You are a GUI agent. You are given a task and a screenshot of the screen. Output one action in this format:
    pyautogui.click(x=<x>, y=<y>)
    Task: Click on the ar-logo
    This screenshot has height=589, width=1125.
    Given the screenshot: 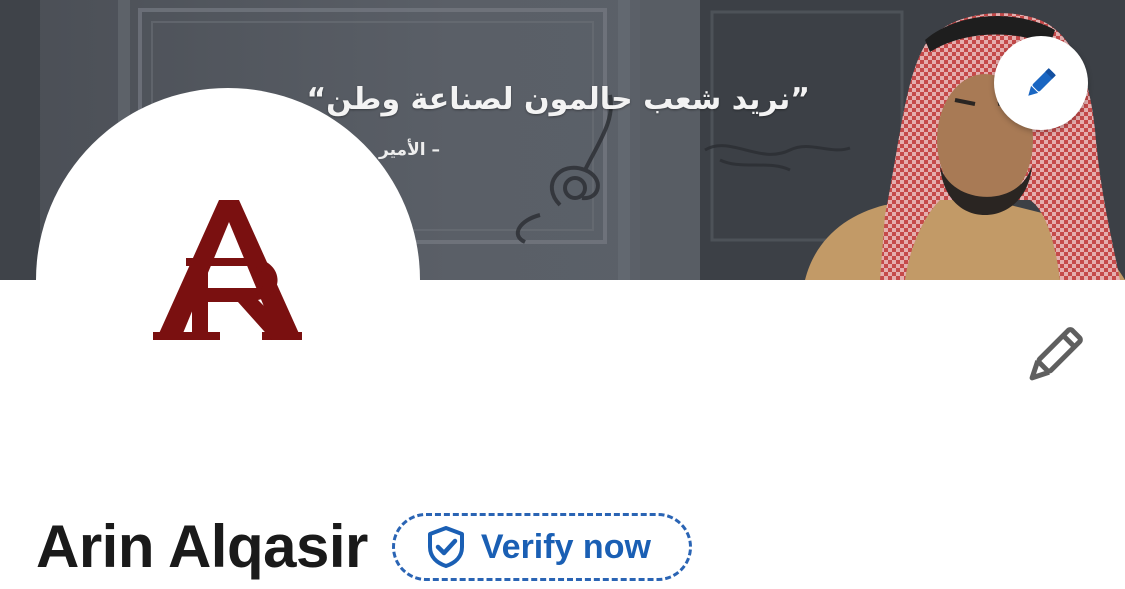 What is the action you would take?
    pyautogui.click(x=227, y=270)
    